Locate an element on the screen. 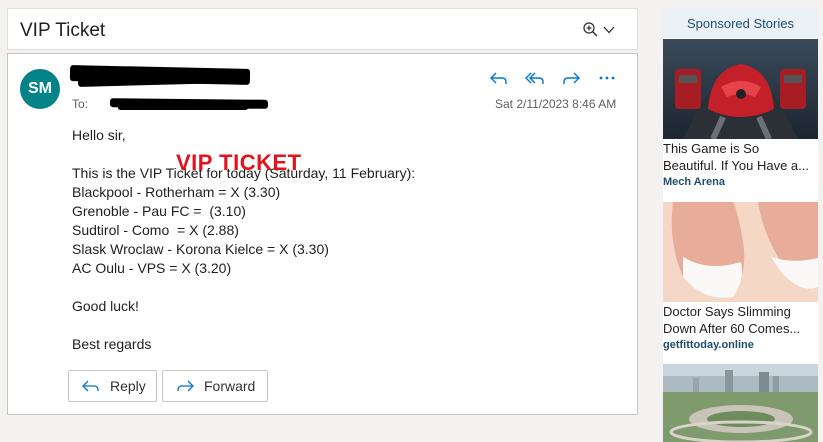 This screenshot has height=442, width=823. ad-title-line: Doctor Says Slimming is located at coordinates (727, 311).